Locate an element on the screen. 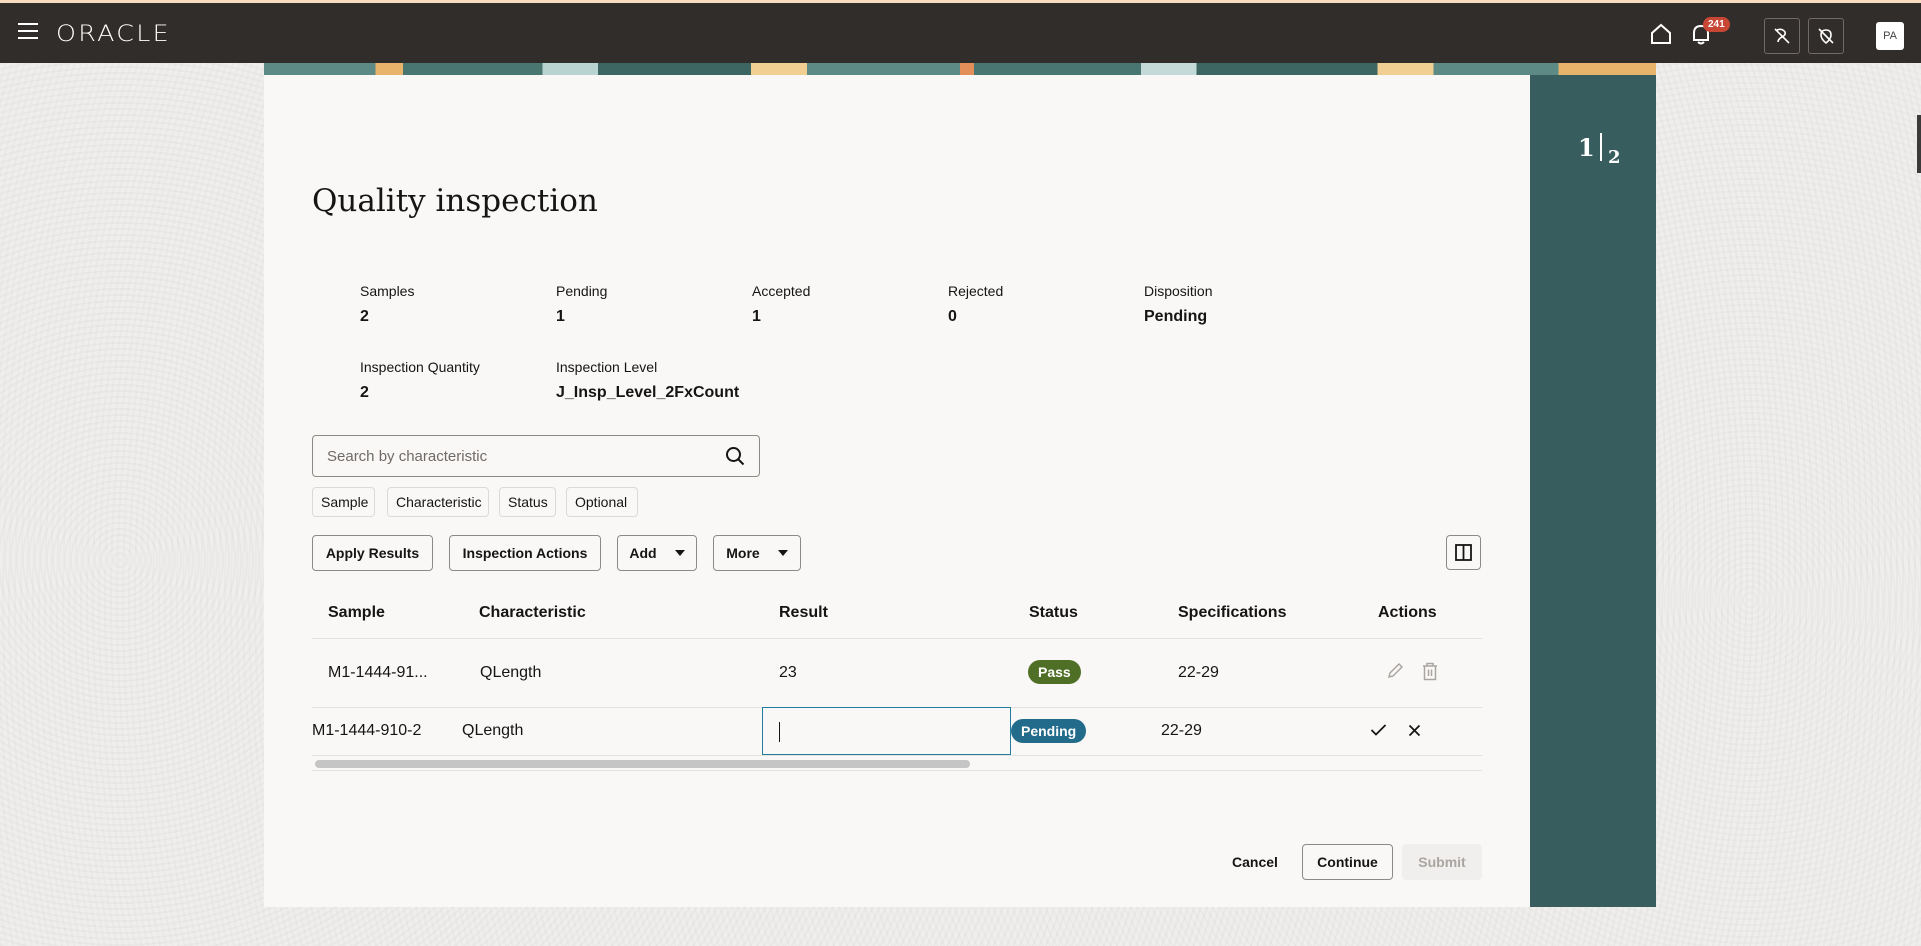 Image resolution: width=1921 pixels, height=946 pixels. close-icon is located at coordinates (1414, 730).